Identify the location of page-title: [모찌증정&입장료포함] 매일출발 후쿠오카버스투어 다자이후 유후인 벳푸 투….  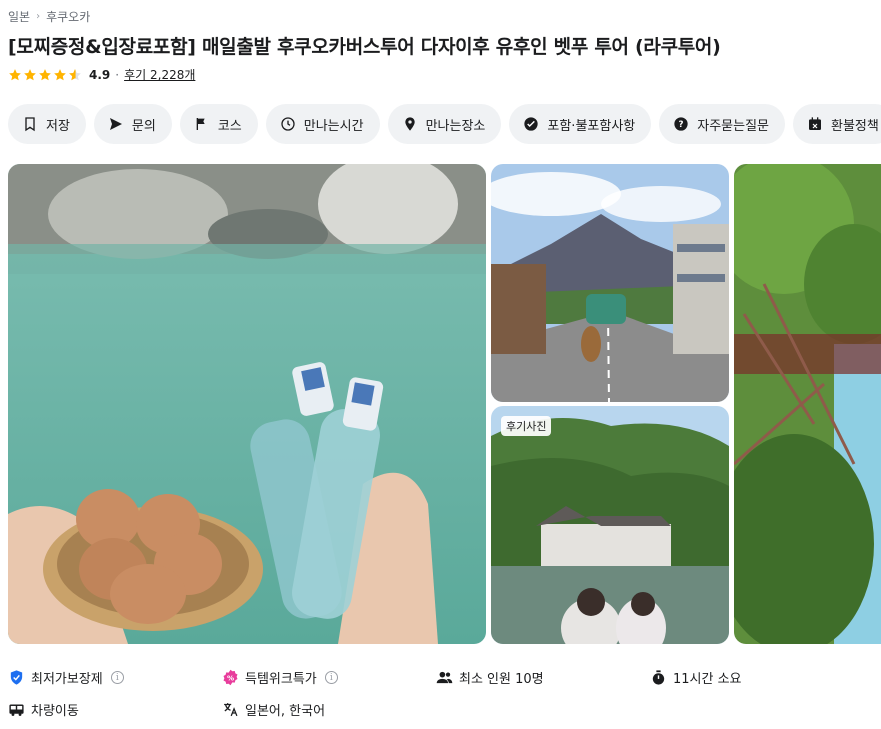
(364, 47).